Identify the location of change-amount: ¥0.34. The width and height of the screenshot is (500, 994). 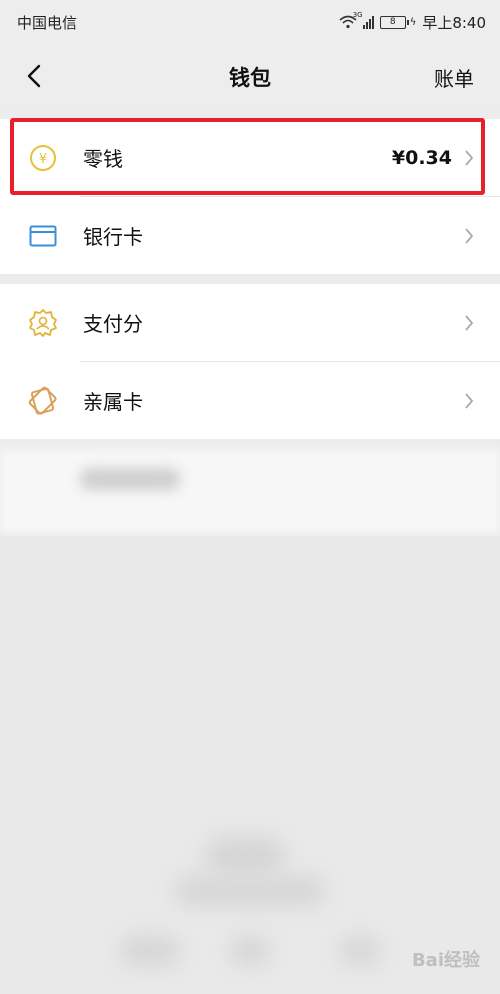
(421, 157).